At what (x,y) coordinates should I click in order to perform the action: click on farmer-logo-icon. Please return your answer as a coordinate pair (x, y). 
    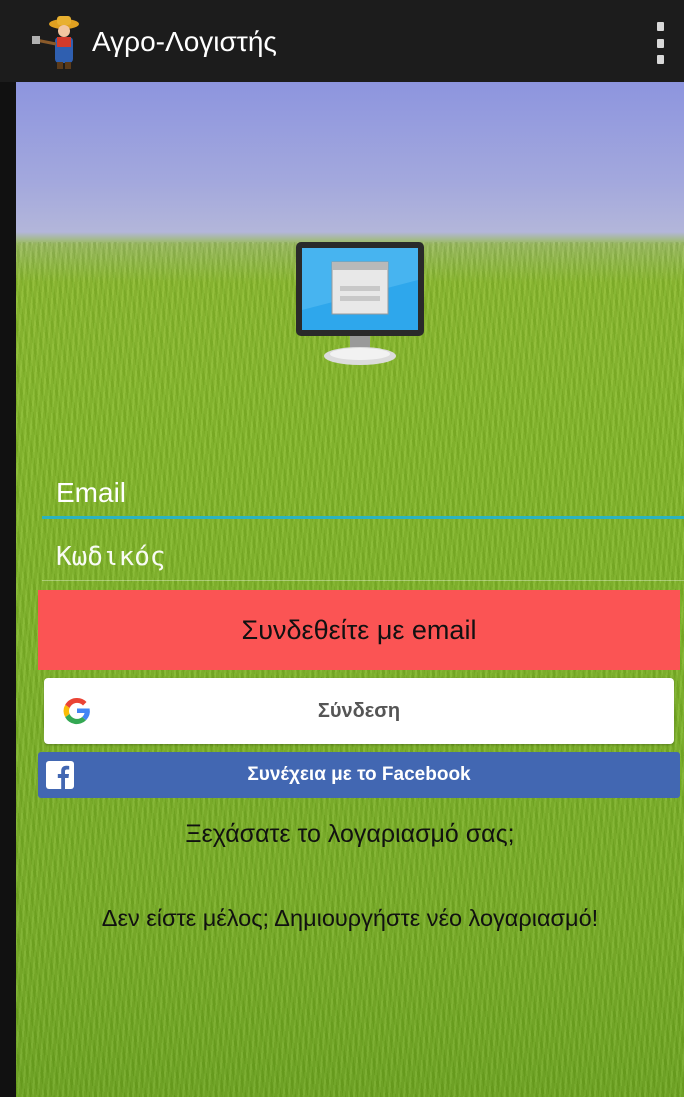
    Looking at the image, I should click on (55, 42).